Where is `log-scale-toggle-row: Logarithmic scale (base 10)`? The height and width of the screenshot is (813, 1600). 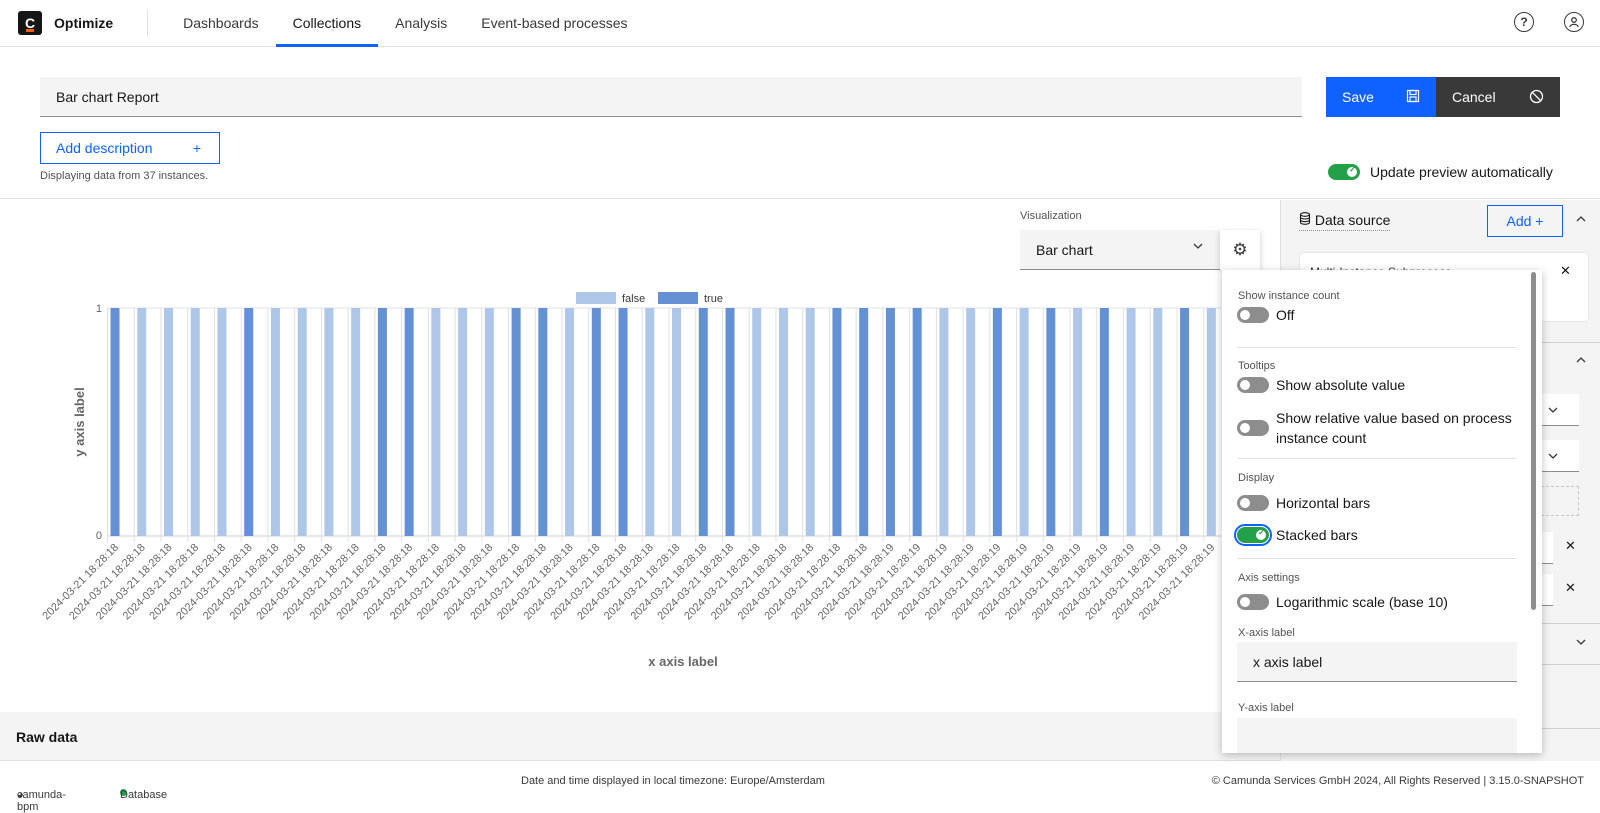
log-scale-toggle-row: Logarithmic scale (base 10) is located at coordinates (1342, 602).